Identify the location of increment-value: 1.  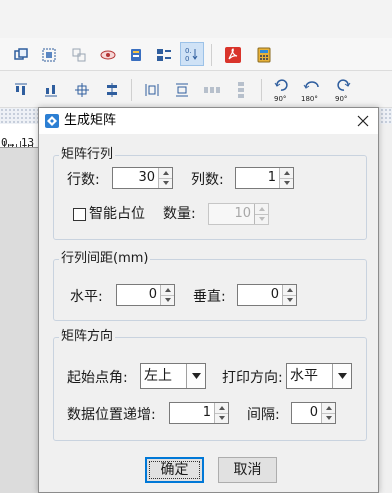
(192, 413).